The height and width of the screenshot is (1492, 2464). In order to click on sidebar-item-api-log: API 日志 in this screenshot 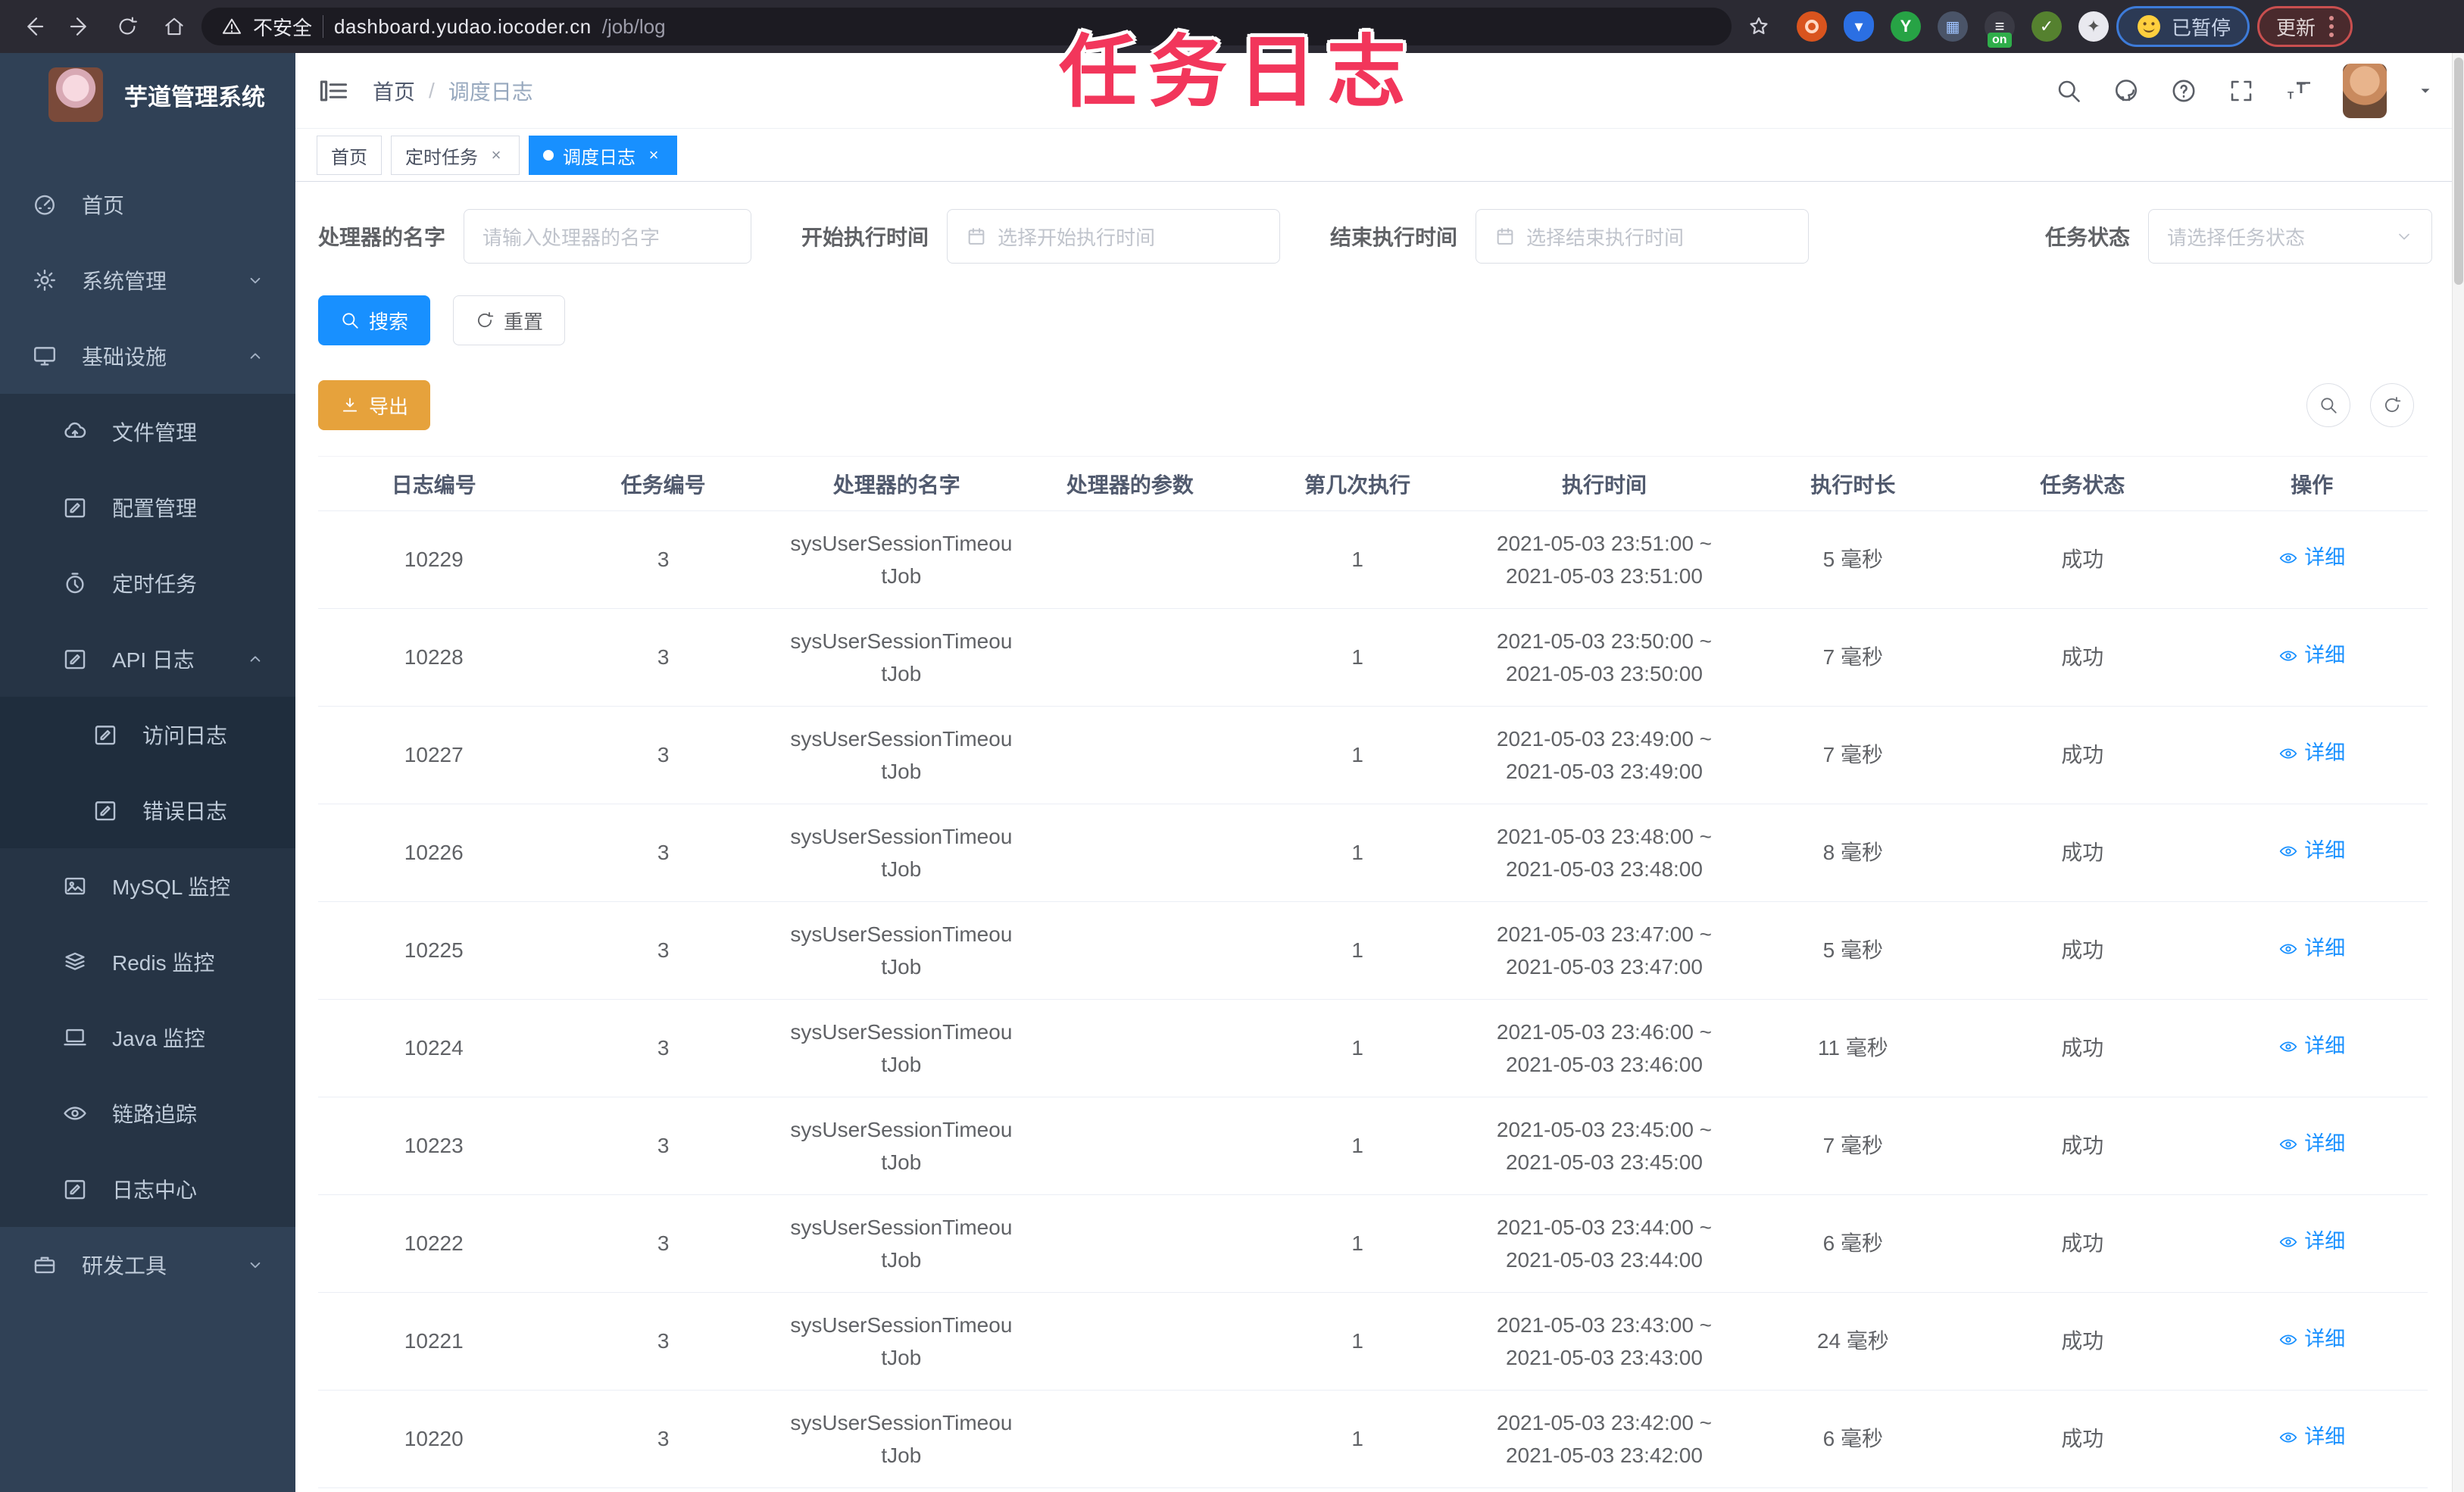, I will do `click(147, 659)`.